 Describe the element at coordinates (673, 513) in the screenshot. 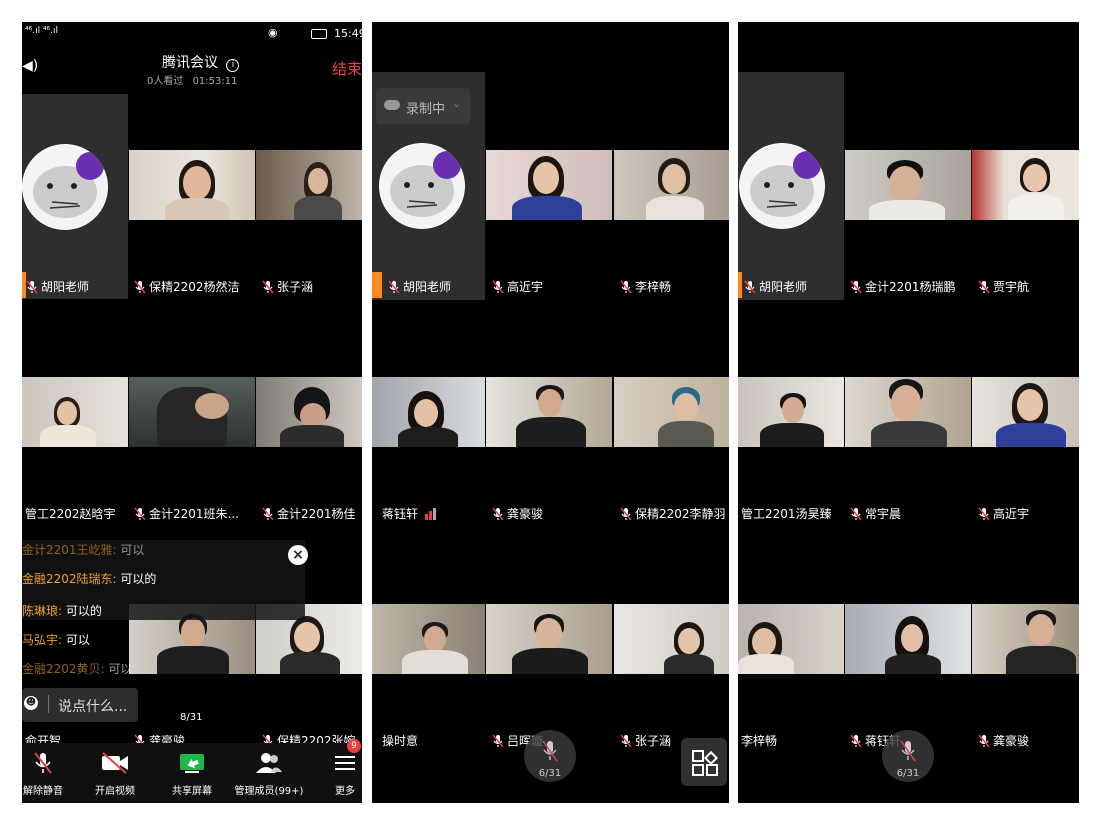

I see `participant-name: 保精2202李静羽` at that location.